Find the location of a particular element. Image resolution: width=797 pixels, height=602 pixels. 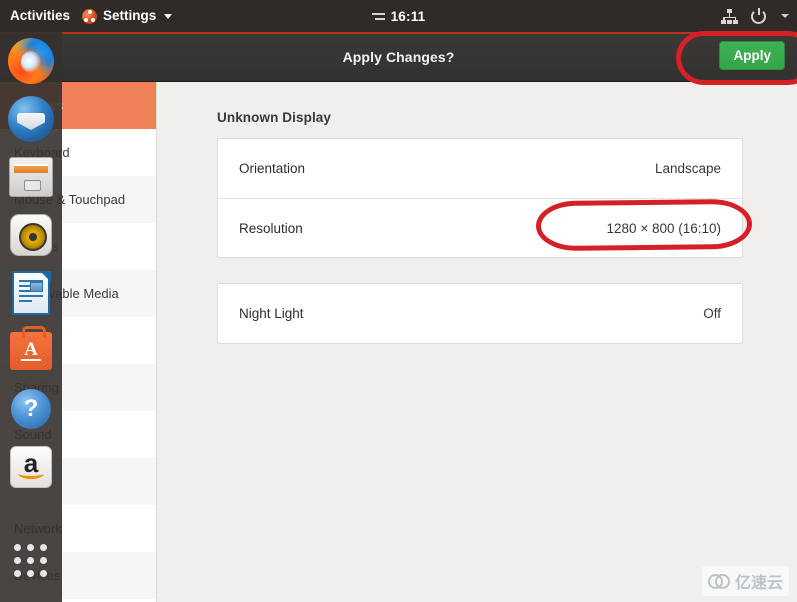

night-light-card: Night Light Off is located at coordinates (480, 313).